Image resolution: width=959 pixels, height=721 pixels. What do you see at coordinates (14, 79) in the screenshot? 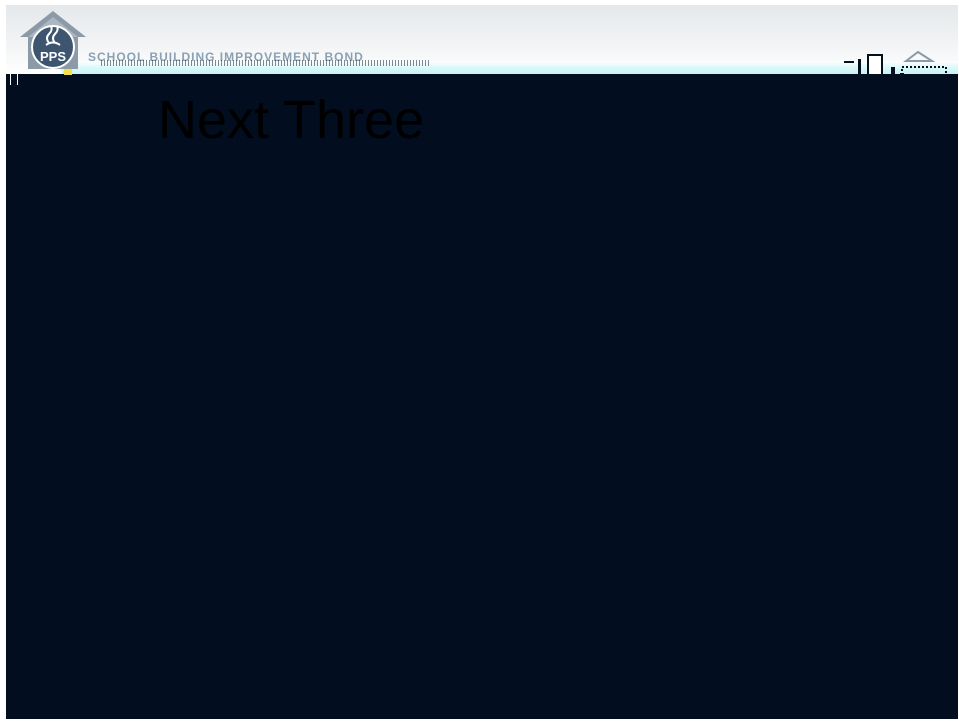
I see `left-tick` at bounding box center [14, 79].